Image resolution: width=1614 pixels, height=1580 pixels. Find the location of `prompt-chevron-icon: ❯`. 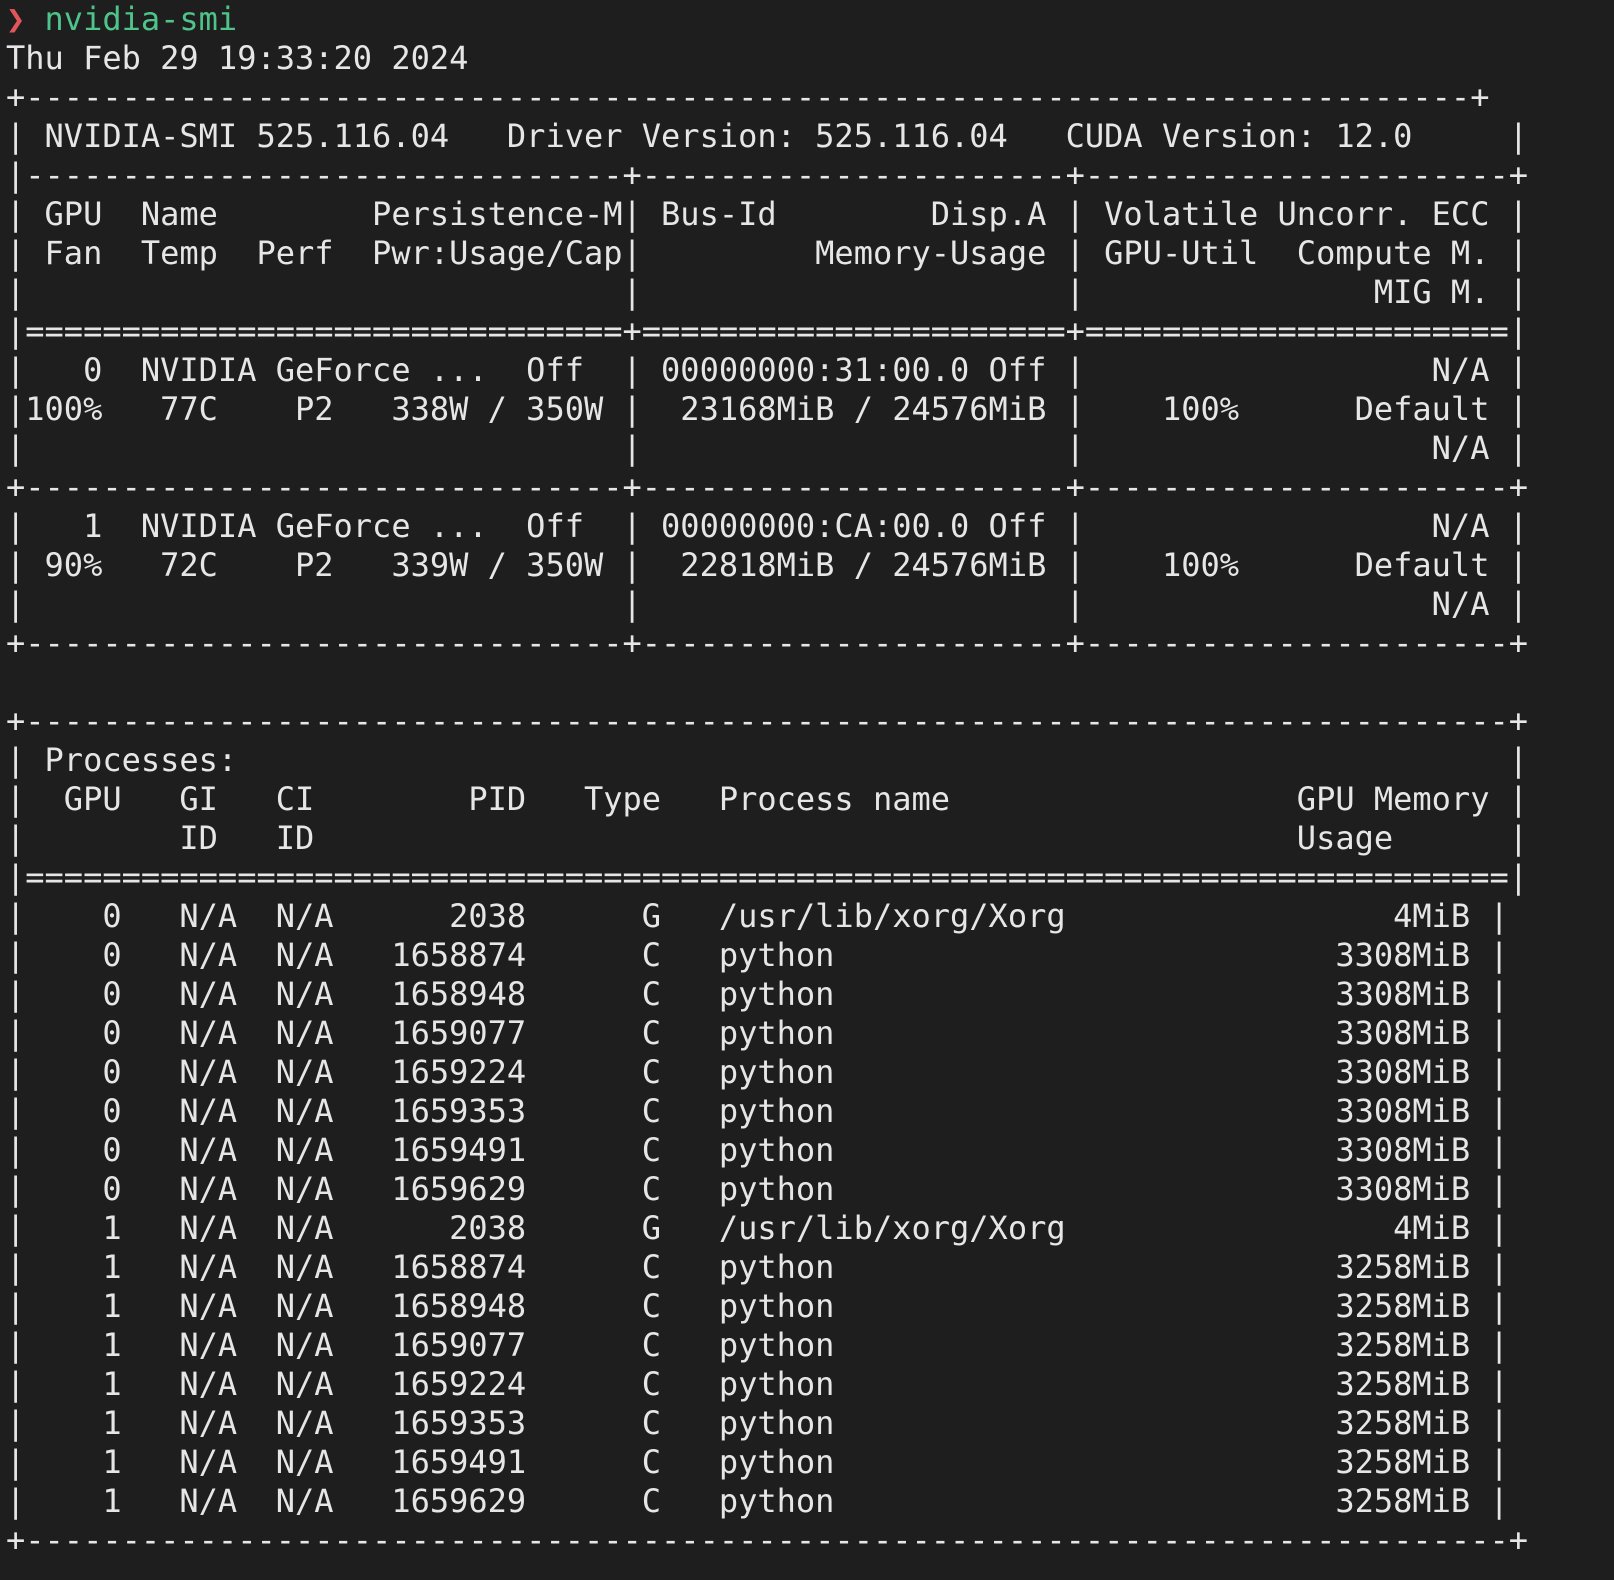

prompt-chevron-icon: ❯ is located at coordinates (16, 19).